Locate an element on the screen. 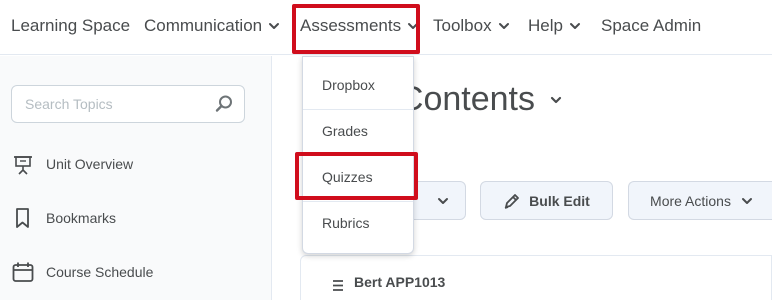 This screenshot has width=772, height=300. calendar-icon is located at coordinates (23, 272).